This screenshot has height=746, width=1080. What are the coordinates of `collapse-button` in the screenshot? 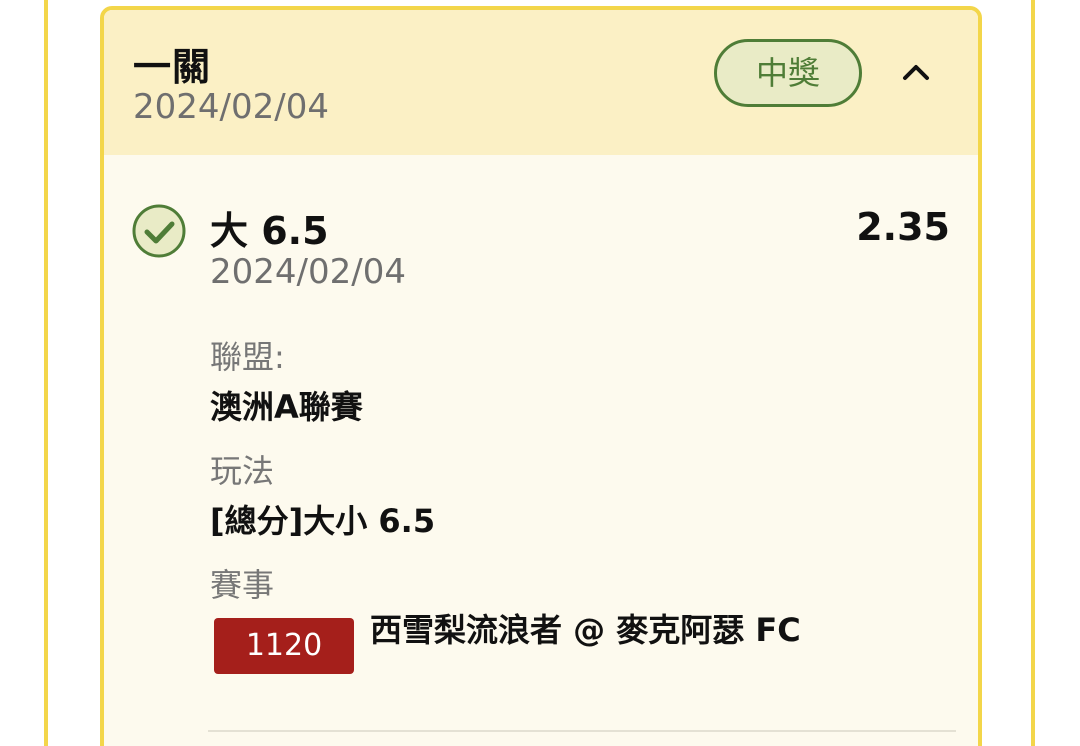 It's located at (916, 72).